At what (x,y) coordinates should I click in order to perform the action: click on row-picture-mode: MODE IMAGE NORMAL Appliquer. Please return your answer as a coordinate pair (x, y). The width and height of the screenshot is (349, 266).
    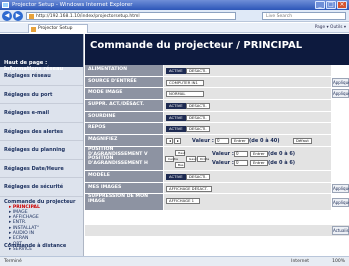
    Looking at the image, I should click on (217, 94).